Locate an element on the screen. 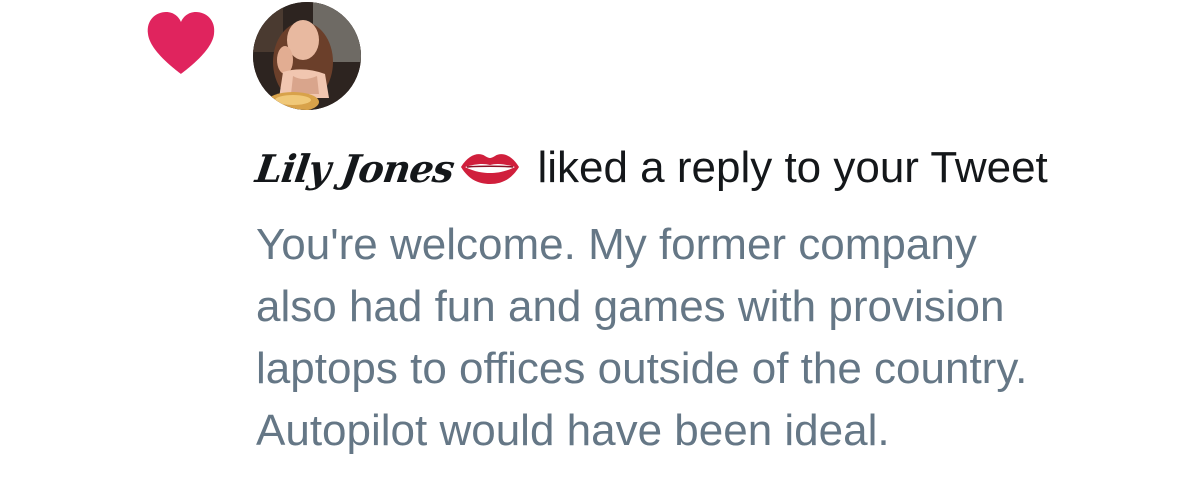  lips-icon is located at coordinates (490, 168).